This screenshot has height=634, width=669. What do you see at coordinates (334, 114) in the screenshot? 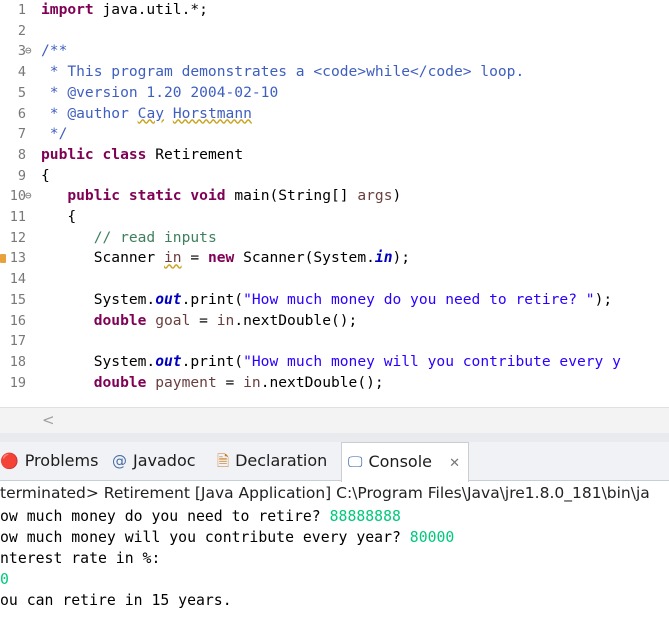
I see `code-line: 6 * @author Cay Horstmann` at bounding box center [334, 114].